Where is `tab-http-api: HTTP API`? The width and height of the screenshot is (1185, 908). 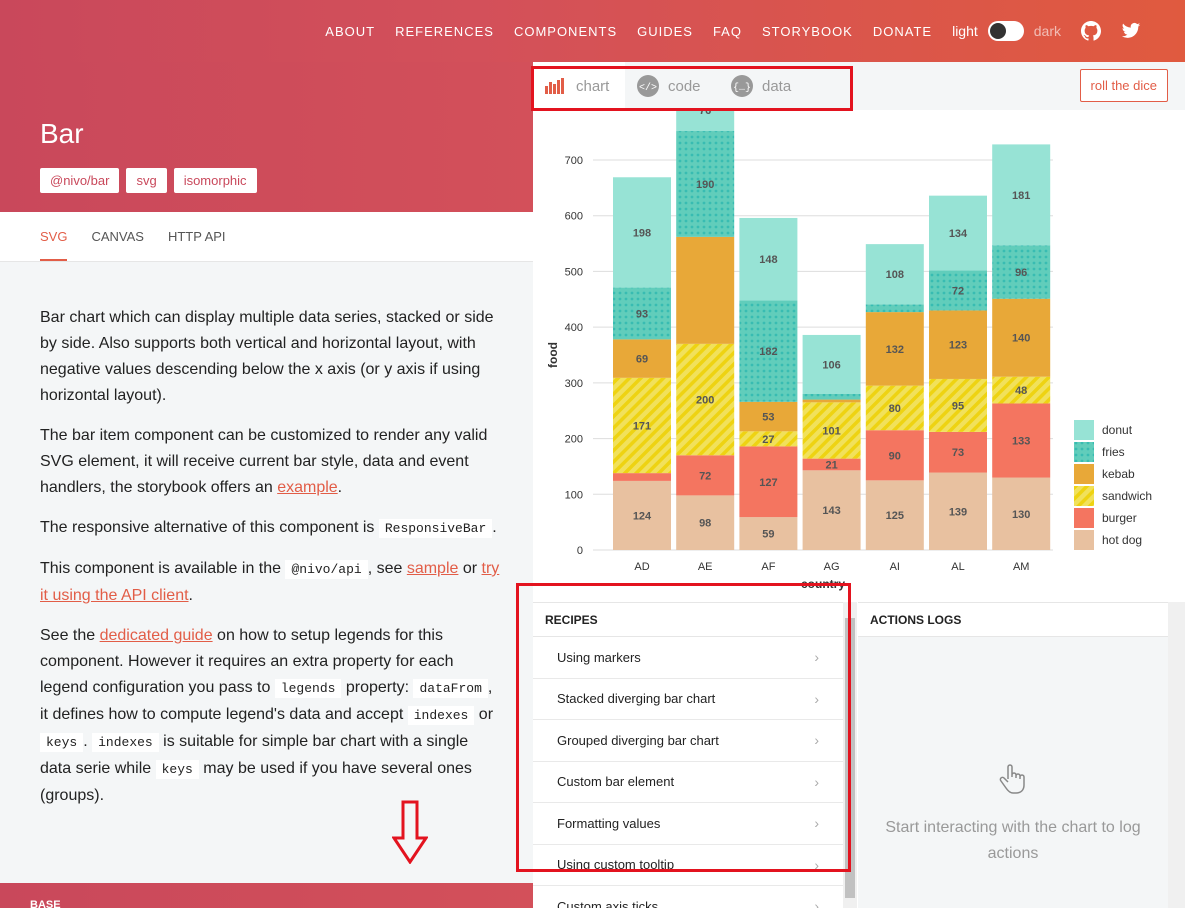
tab-http-api: HTTP API is located at coordinates (197, 236).